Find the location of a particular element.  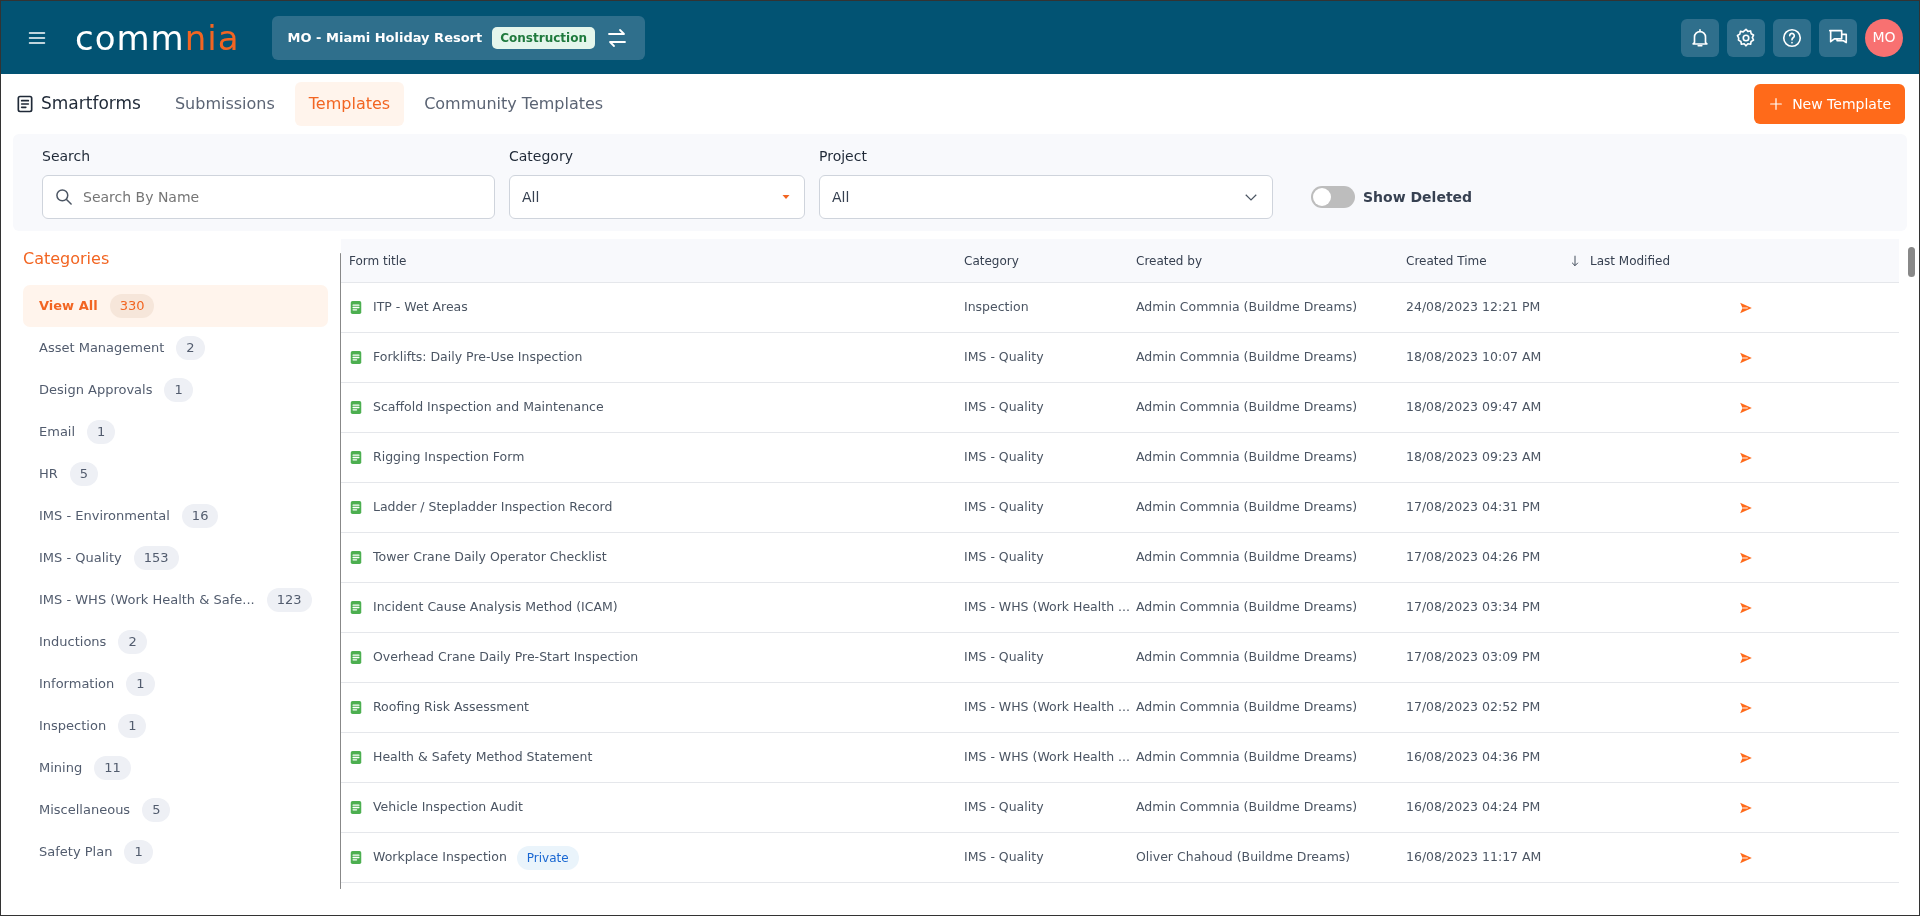

category-item: IMS - Environmental 16 is located at coordinates (175, 516).